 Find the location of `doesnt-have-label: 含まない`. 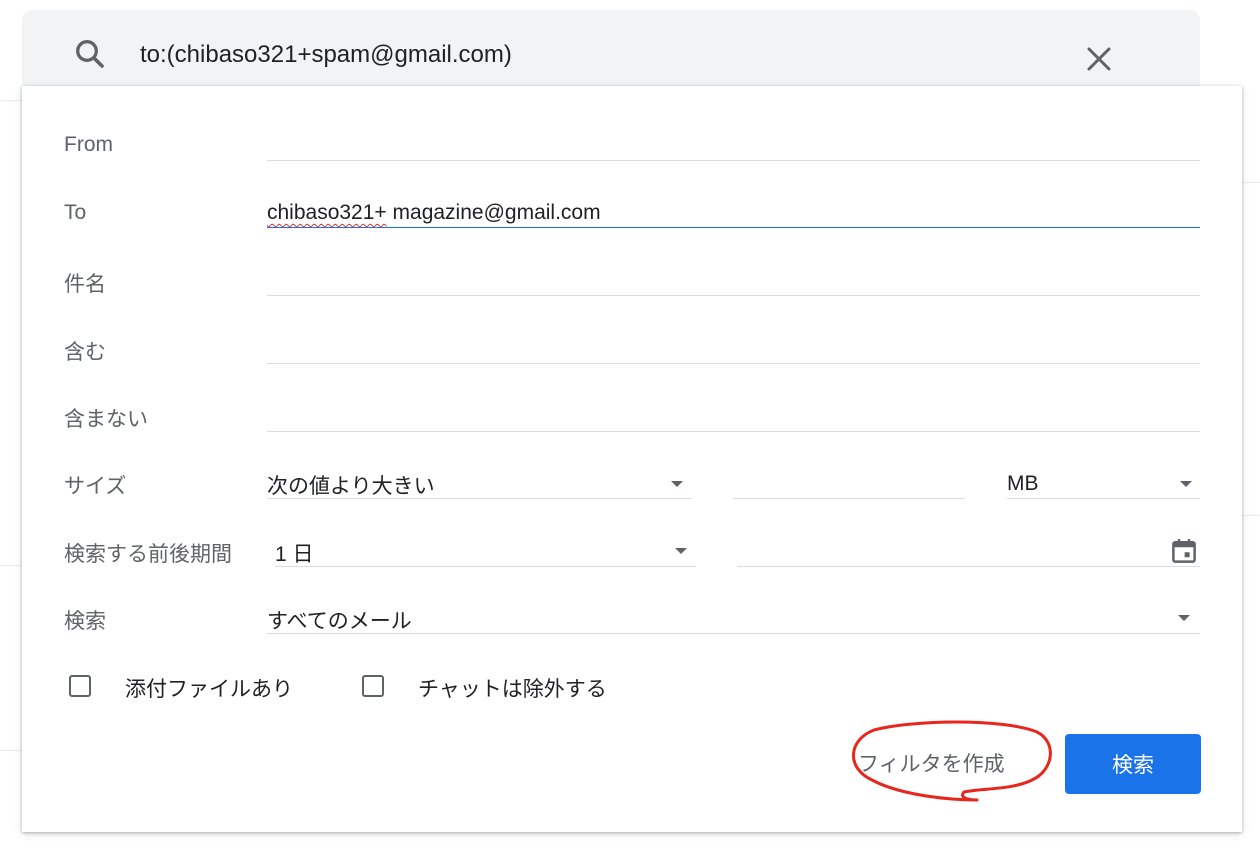

doesnt-have-label: 含まない is located at coordinates (106, 419).